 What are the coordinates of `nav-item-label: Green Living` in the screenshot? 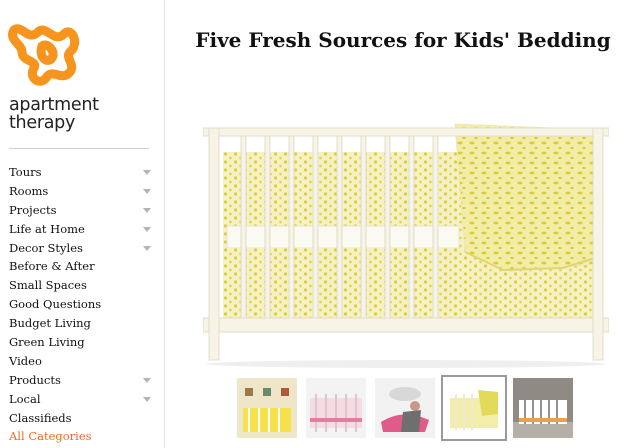 It's located at (47, 342).